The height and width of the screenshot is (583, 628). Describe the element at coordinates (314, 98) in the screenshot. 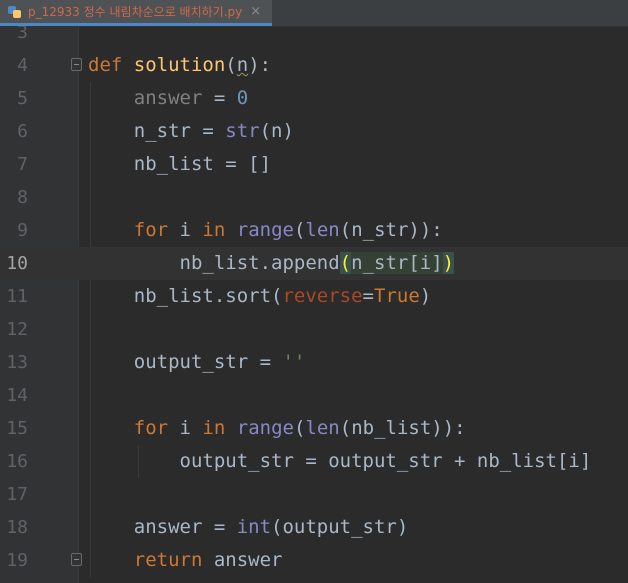

I see `code-line: 5 answer = 0` at that location.